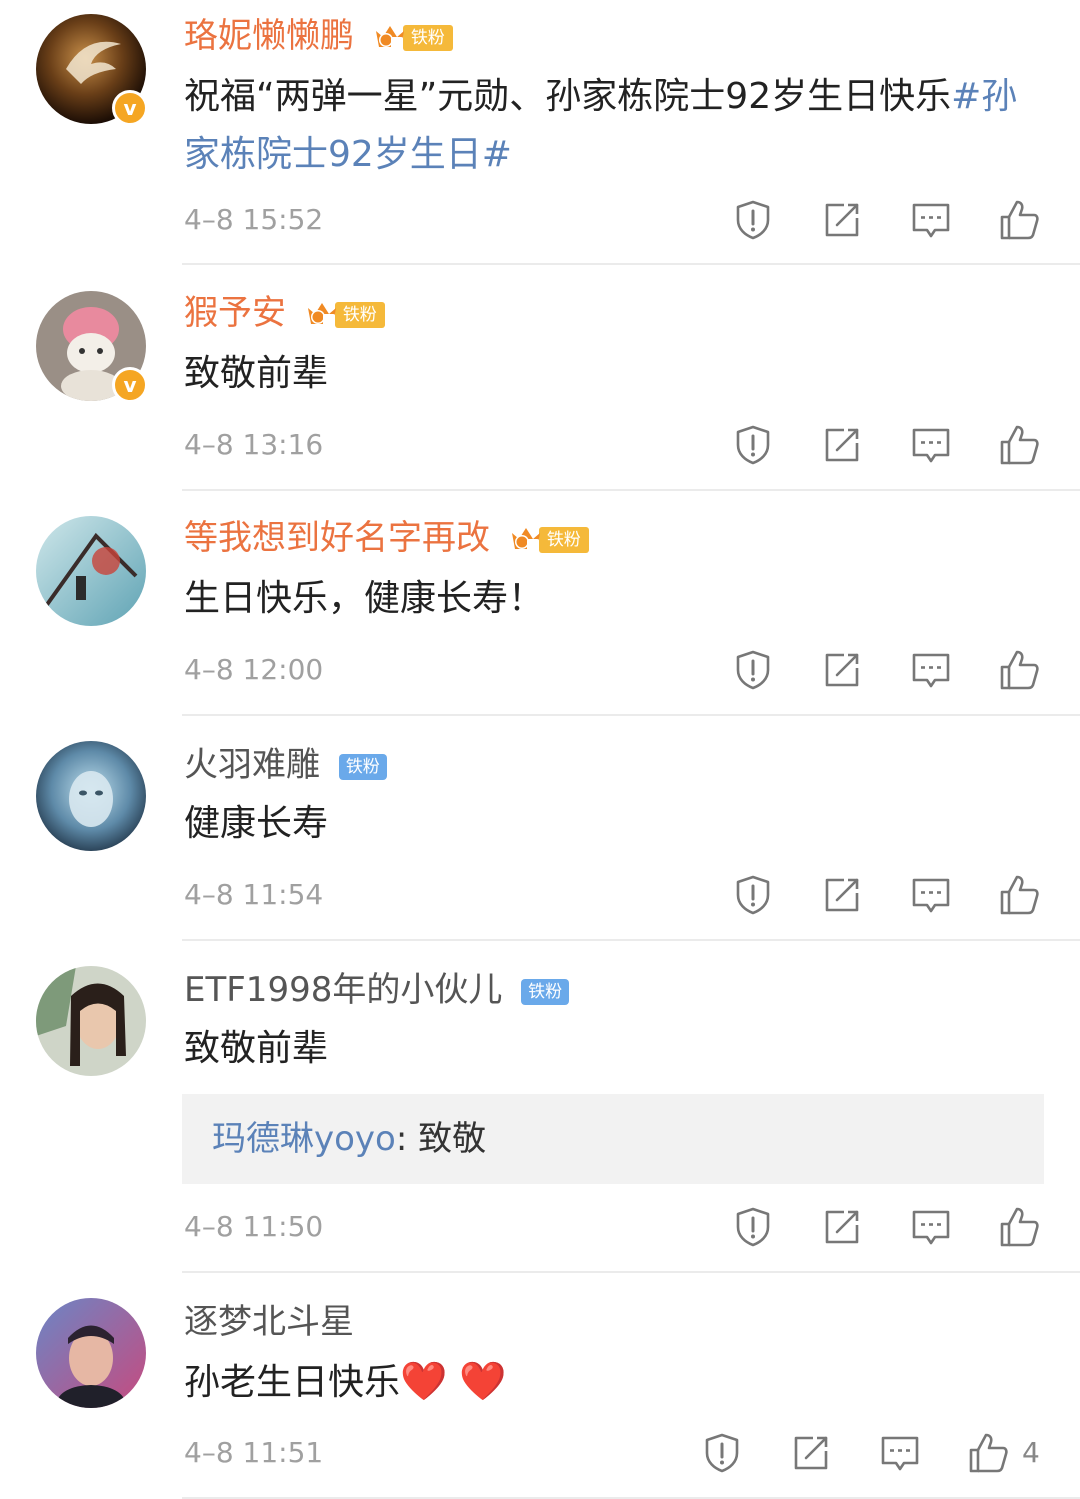  I want to click on username-text: 珞妮懒懒鹏, so click(269, 36).